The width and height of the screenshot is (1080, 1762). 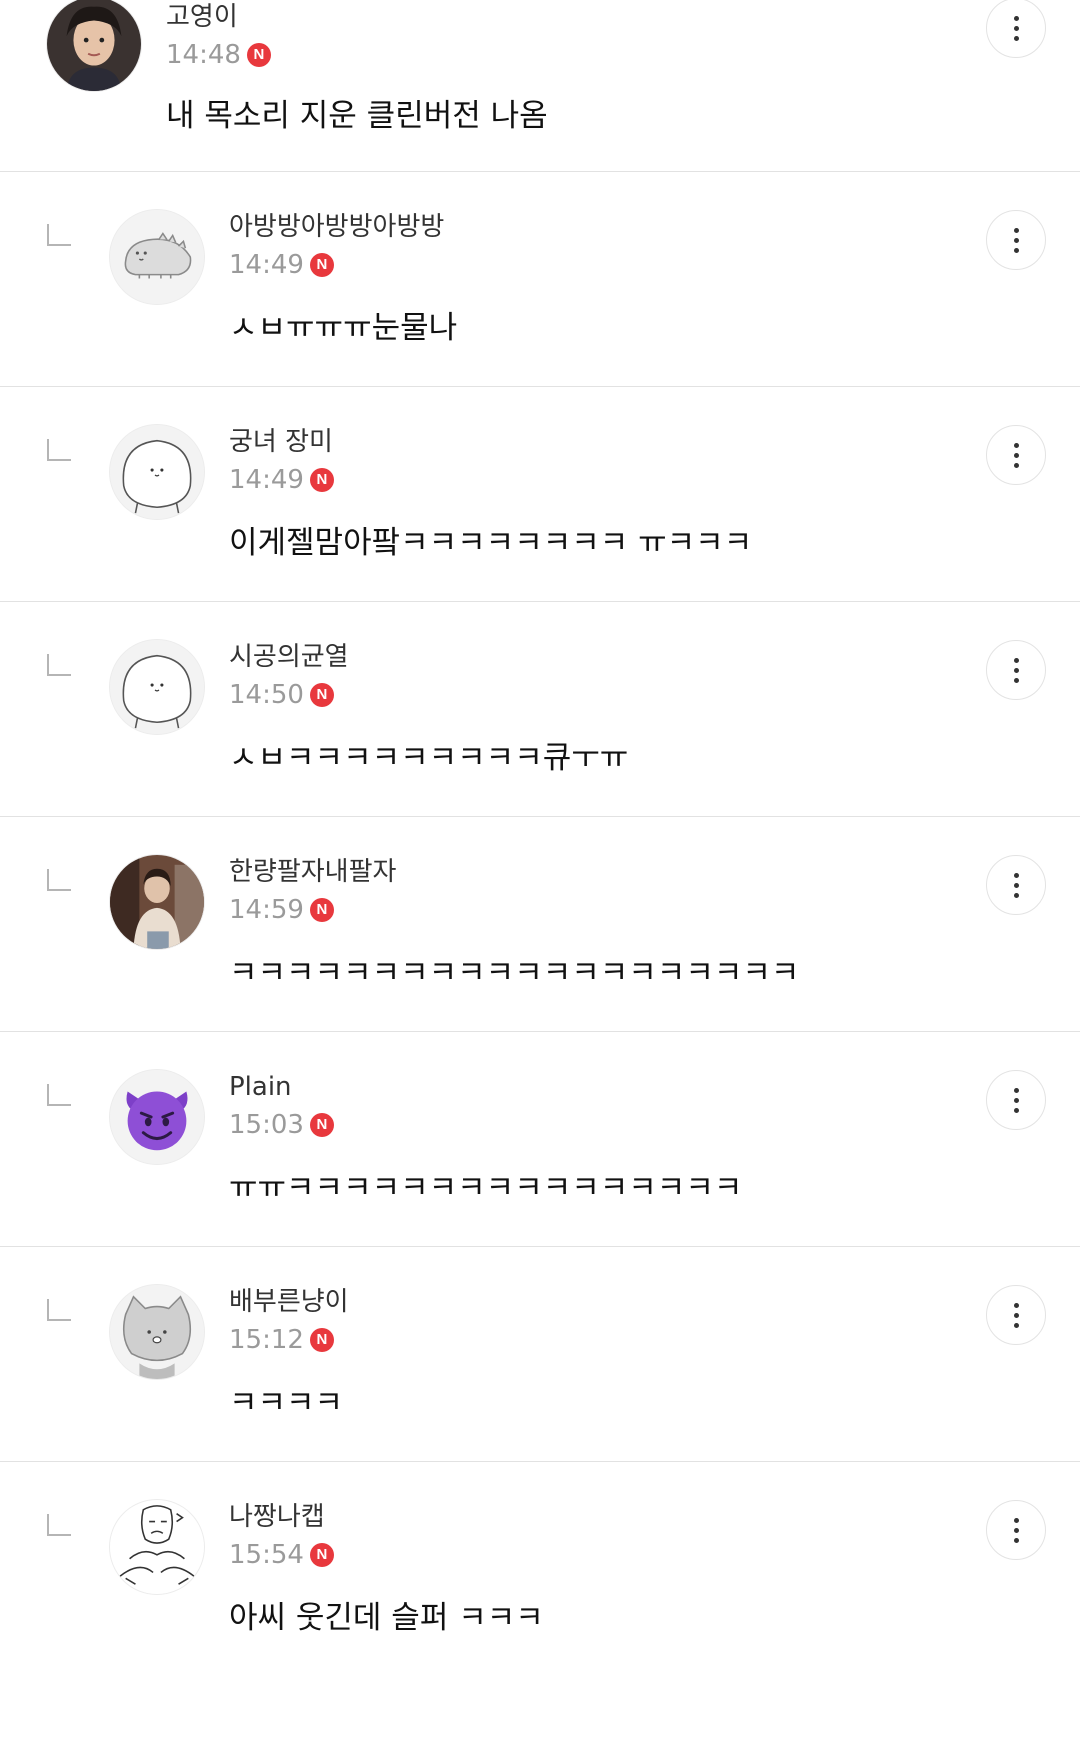 What do you see at coordinates (540, 1139) in the screenshot?
I see `reply-item: Plain 15:03 N ㅠㅠㅋㅋㅋㅋㅋㅋㅋㅋㅋㅋㅋㅋㅋㅋㅋㅋ` at bounding box center [540, 1139].